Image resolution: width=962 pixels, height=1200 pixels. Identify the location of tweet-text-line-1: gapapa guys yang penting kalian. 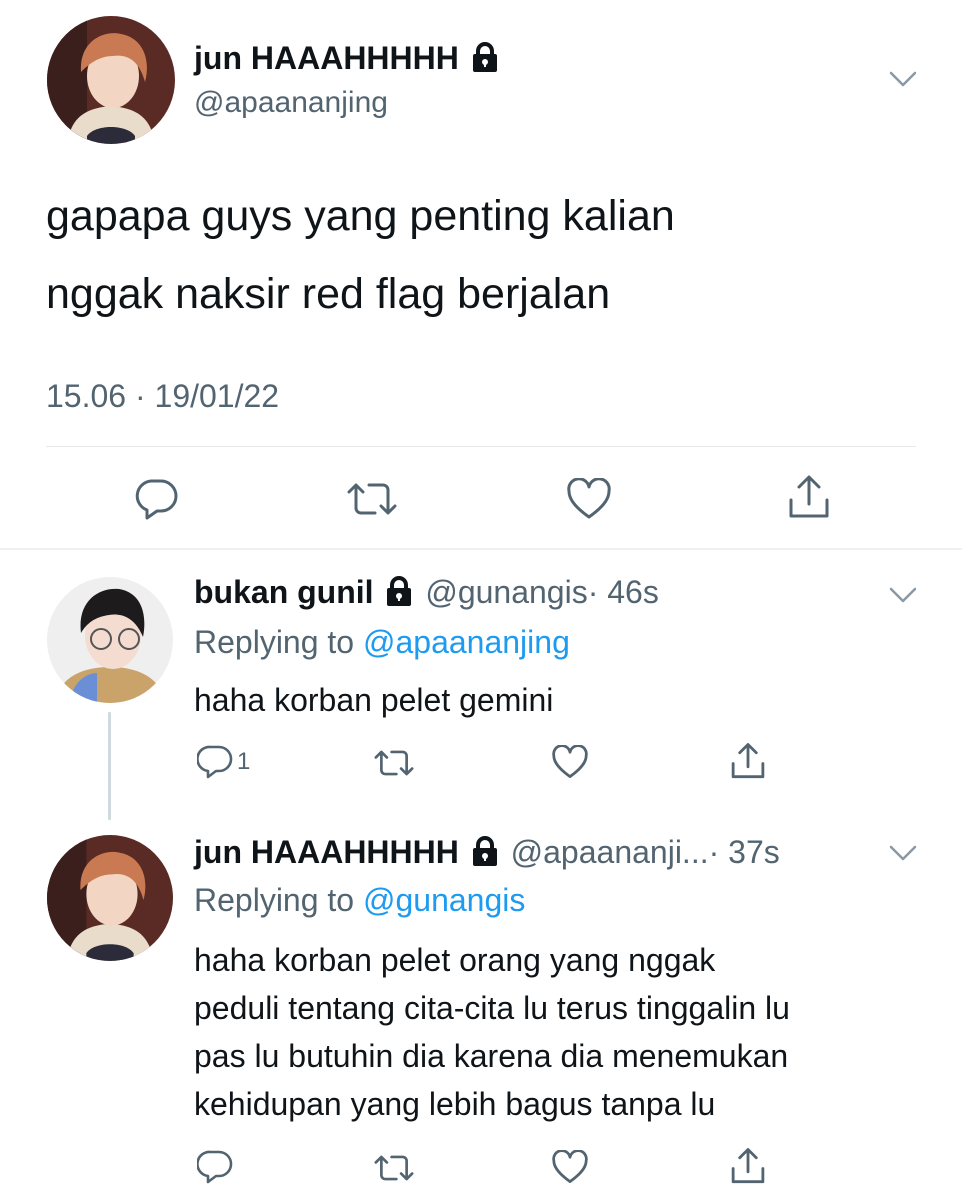
(360, 216).